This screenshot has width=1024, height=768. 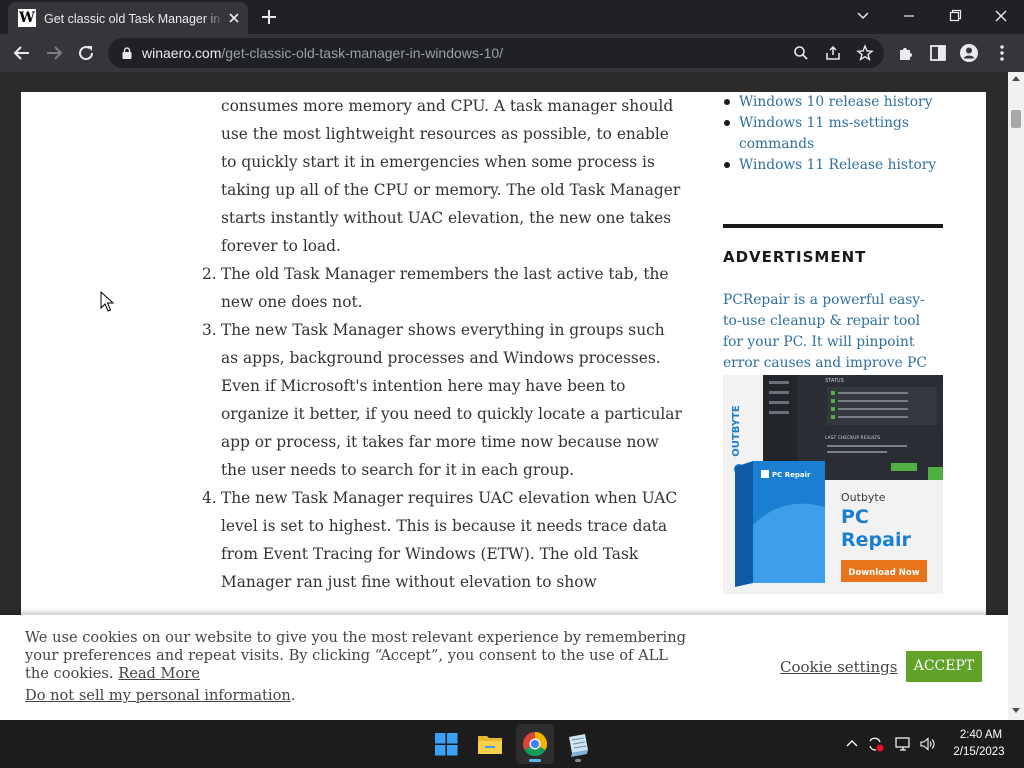 What do you see at coordinates (876, 540) in the screenshot?
I see `ad-product-line2: Repair` at bounding box center [876, 540].